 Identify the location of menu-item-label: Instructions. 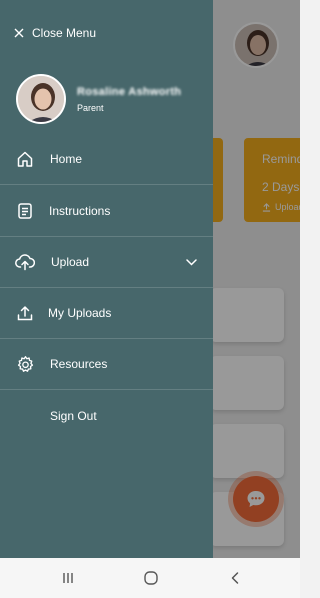
(80, 211).